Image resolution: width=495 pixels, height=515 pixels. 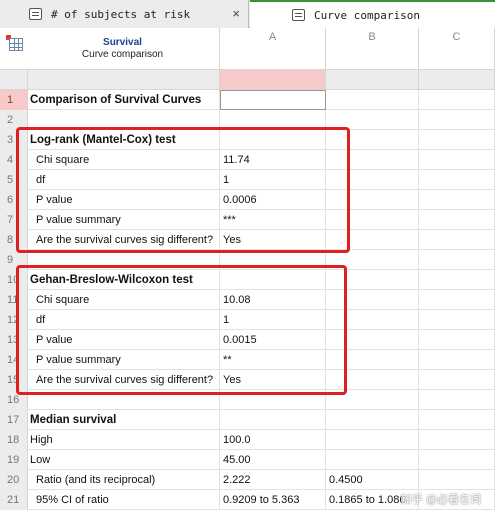 I want to click on row-label-cell: 95% CI of ratio, so click(x=124, y=500).